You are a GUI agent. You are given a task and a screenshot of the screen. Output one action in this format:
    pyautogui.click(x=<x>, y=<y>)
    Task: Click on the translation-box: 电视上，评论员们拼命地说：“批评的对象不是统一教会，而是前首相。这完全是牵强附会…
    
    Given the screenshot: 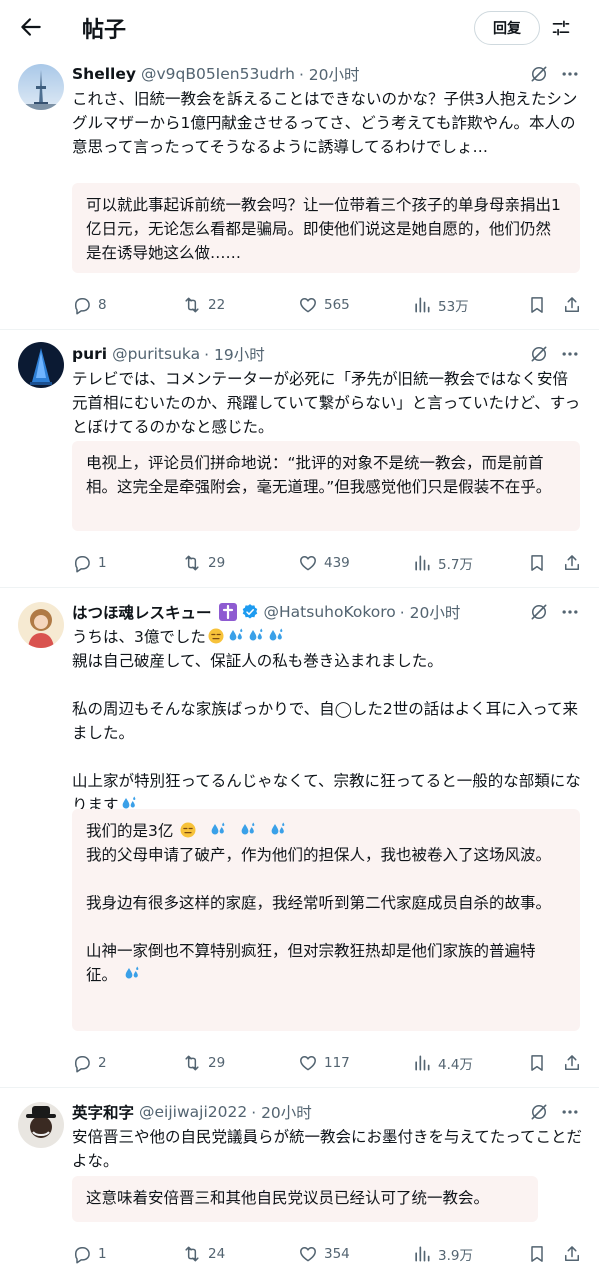 What is the action you would take?
    pyautogui.click(x=326, y=486)
    